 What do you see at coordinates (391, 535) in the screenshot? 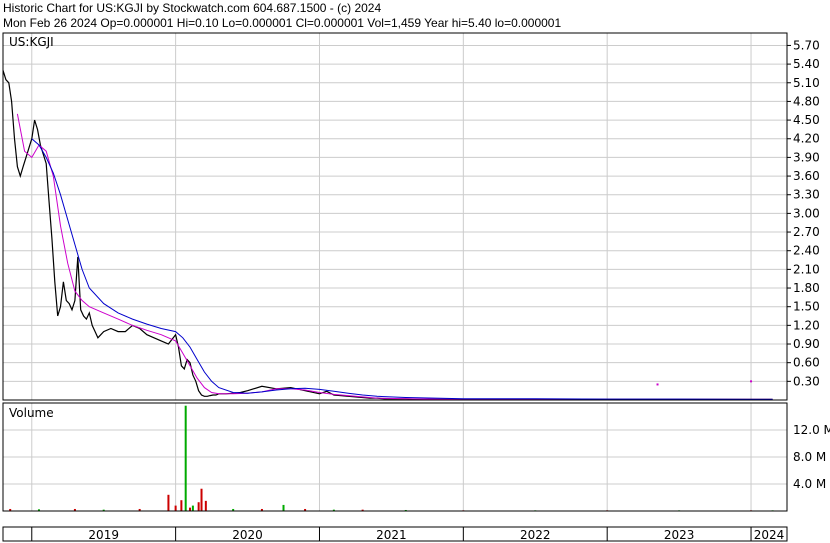
I see `year-tick-label: 2021` at bounding box center [391, 535].